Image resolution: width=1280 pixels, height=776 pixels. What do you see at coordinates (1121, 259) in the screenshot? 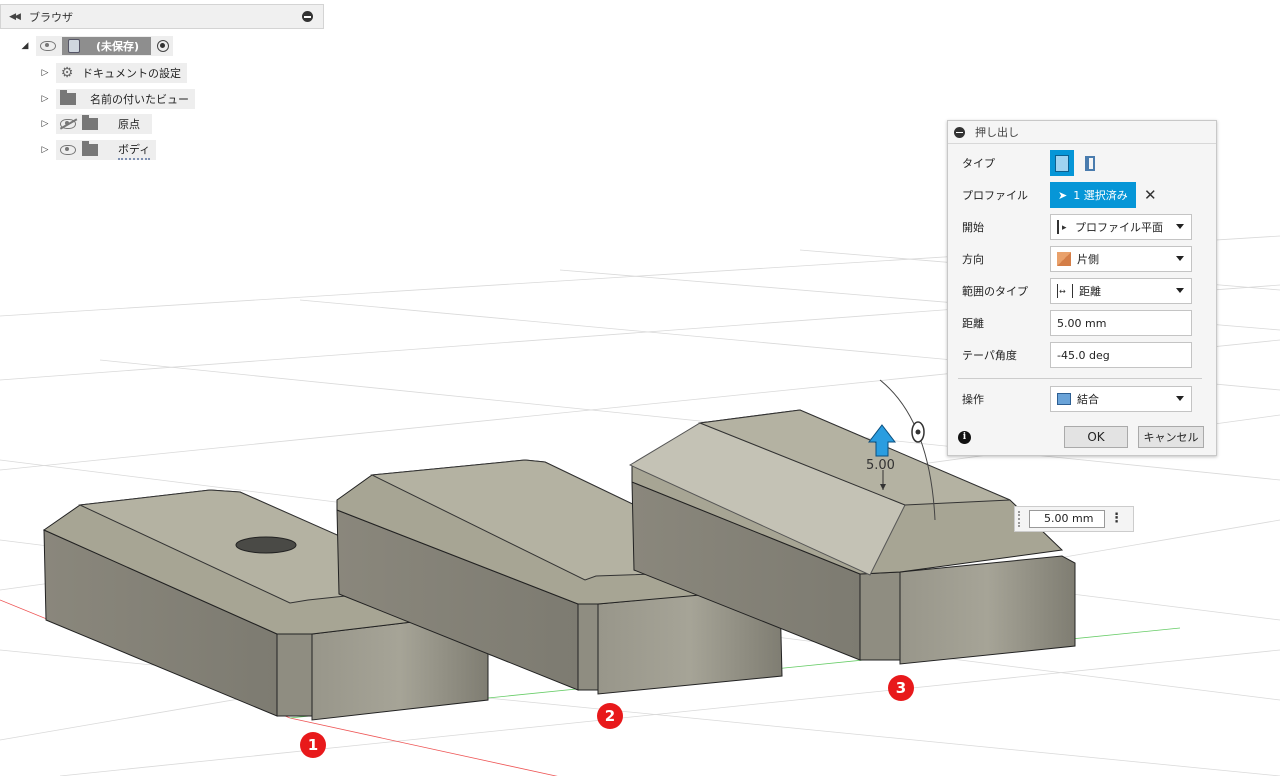
I see `direction-select: 片側` at bounding box center [1121, 259].